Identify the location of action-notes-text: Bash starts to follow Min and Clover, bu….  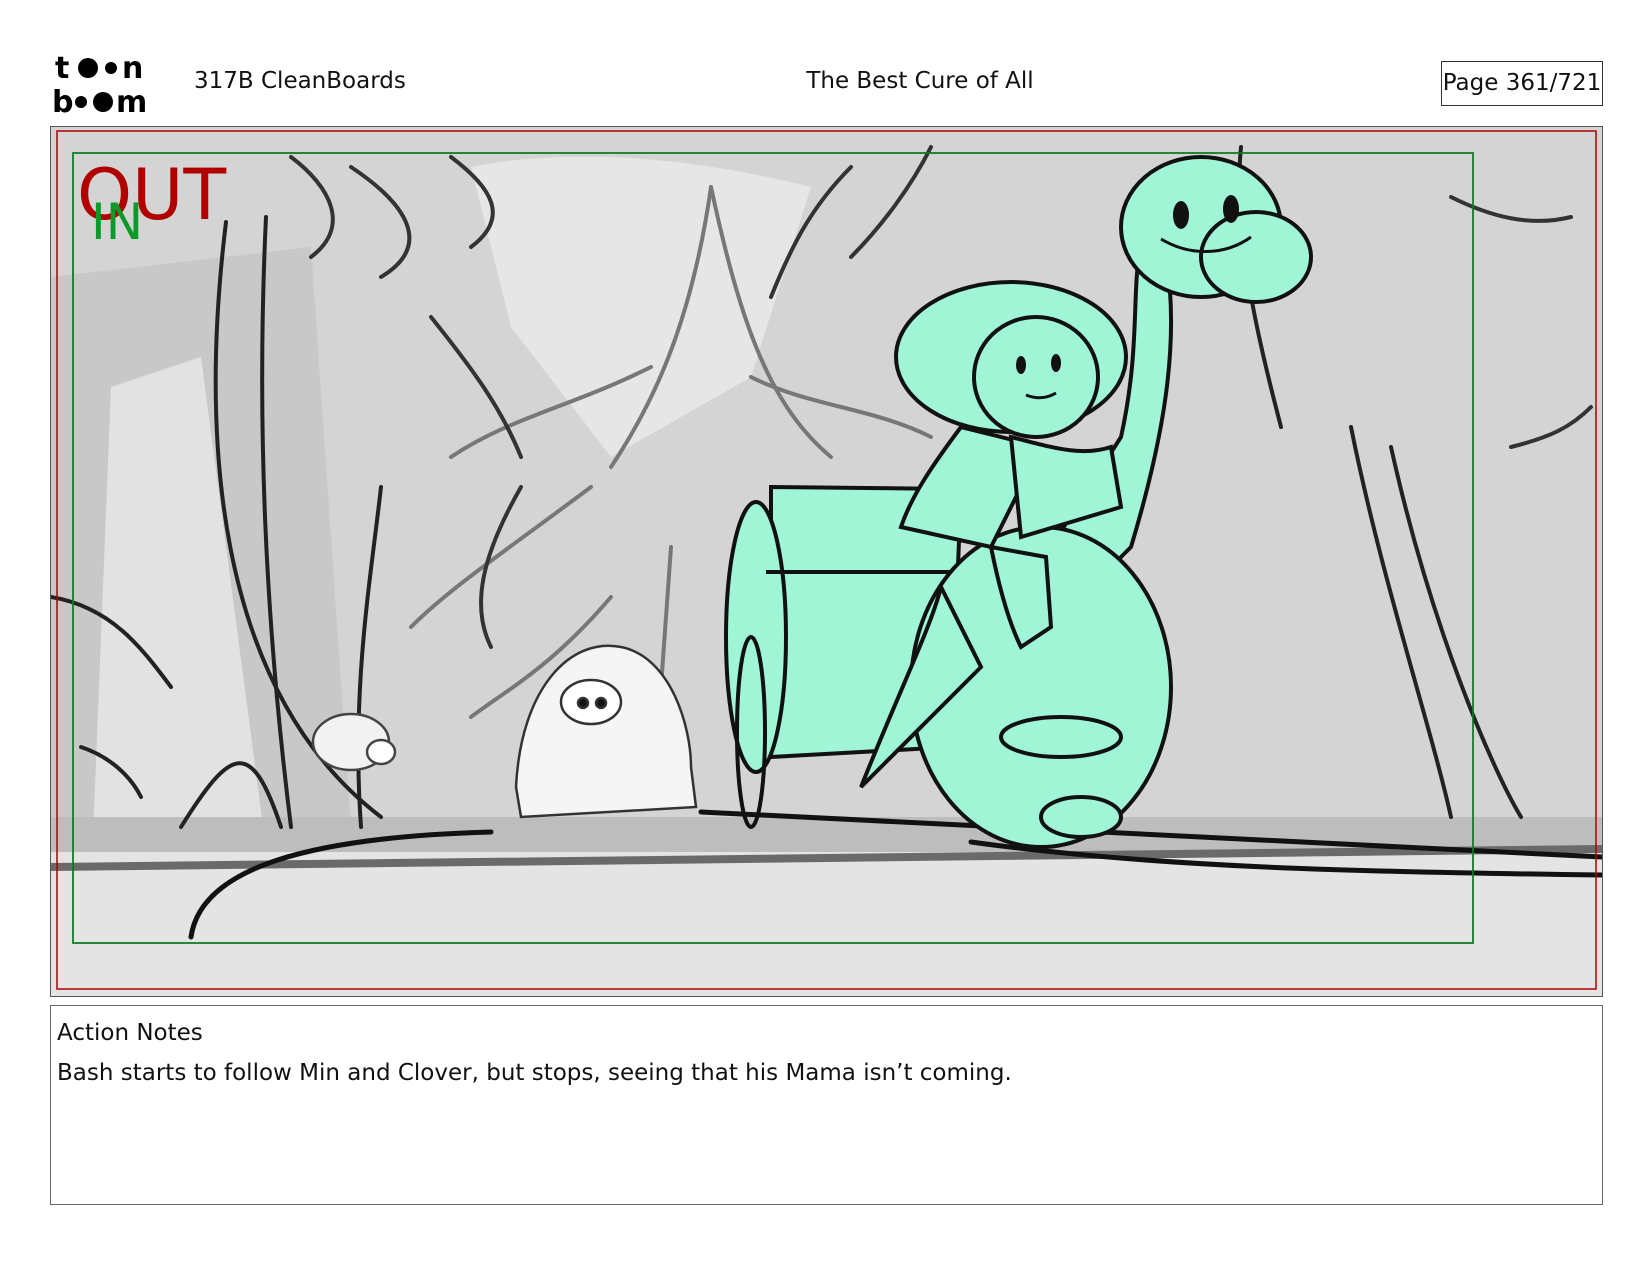
(534, 1073).